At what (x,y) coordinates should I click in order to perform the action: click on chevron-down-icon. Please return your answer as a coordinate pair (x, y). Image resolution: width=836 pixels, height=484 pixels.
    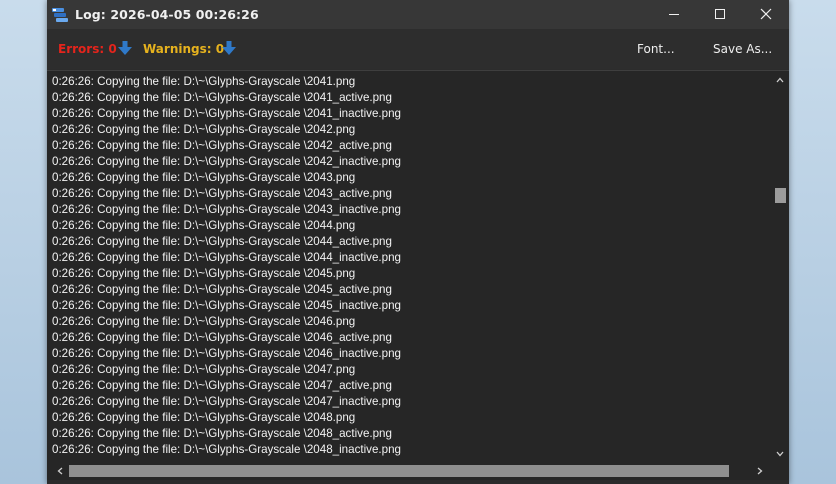
    Looking at the image, I should click on (780, 454).